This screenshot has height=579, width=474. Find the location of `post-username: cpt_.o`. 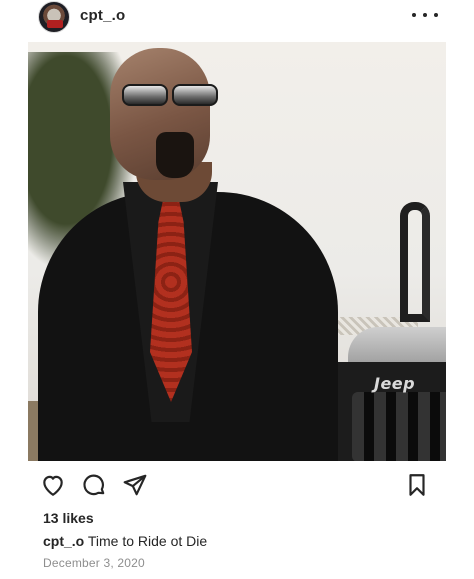

post-username: cpt_.o is located at coordinates (102, 15).